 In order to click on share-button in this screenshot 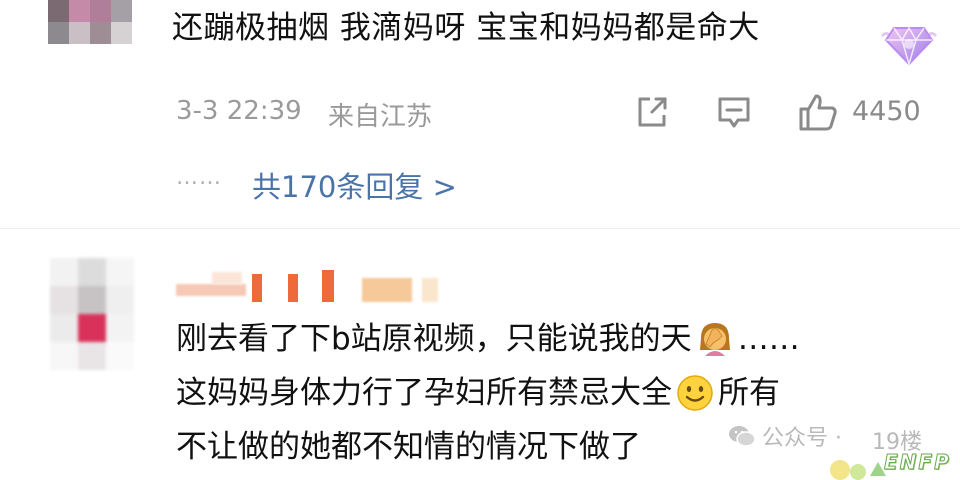, I will do `click(652, 112)`.